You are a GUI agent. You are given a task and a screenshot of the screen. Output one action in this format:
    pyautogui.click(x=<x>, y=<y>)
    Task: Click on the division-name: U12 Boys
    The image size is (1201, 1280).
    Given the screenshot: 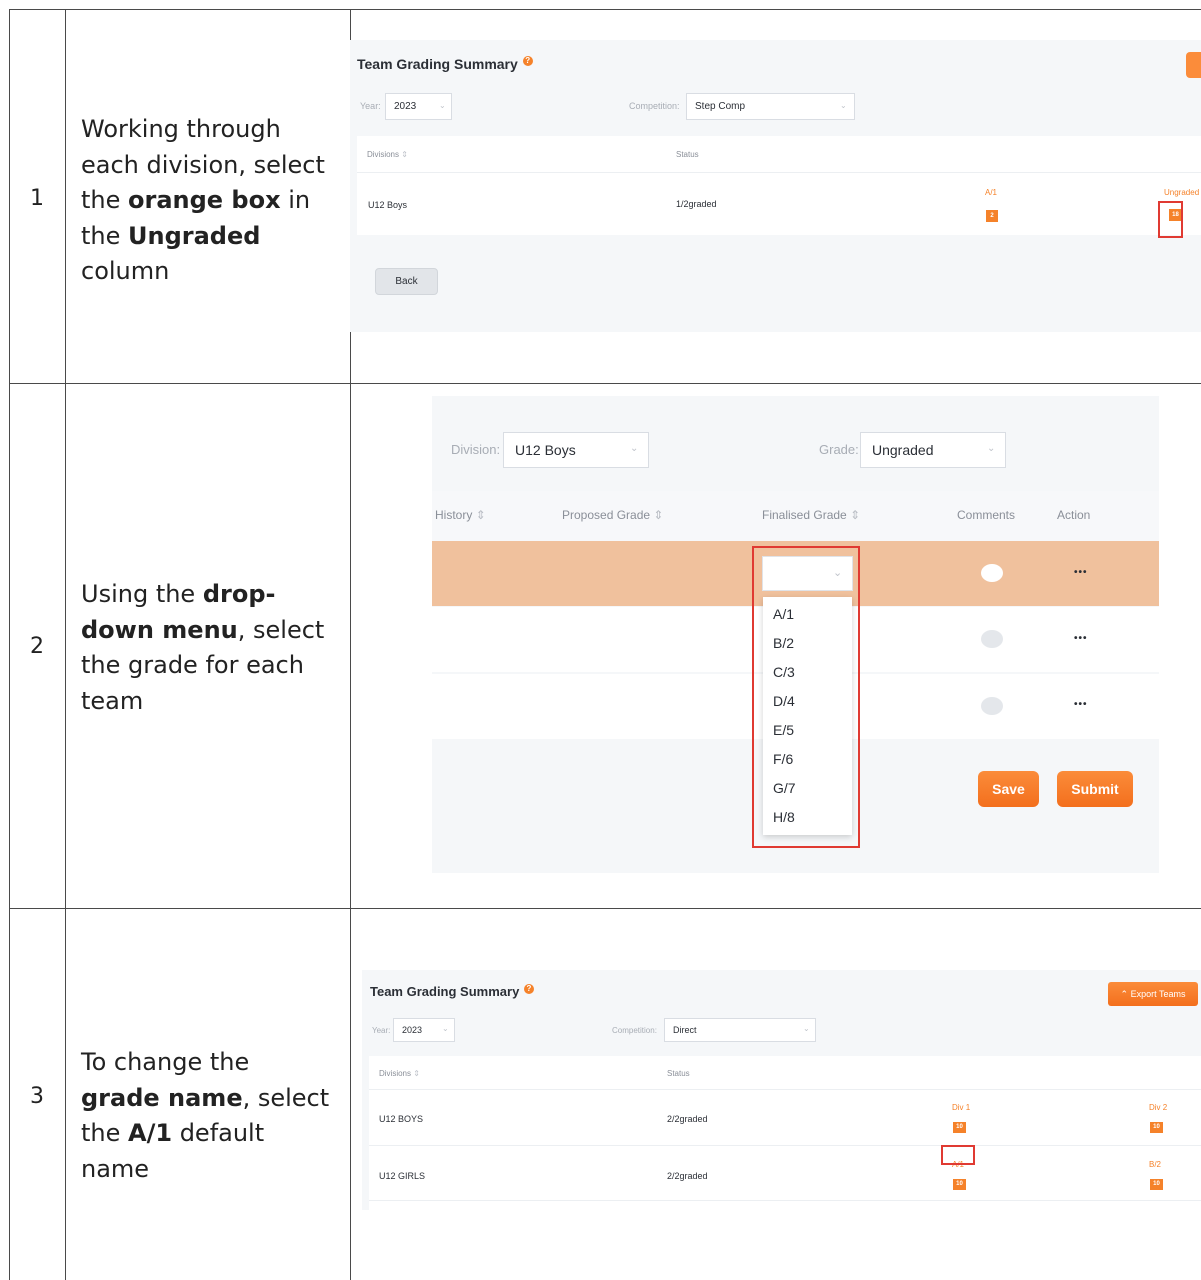 What is the action you would take?
    pyautogui.click(x=388, y=205)
    